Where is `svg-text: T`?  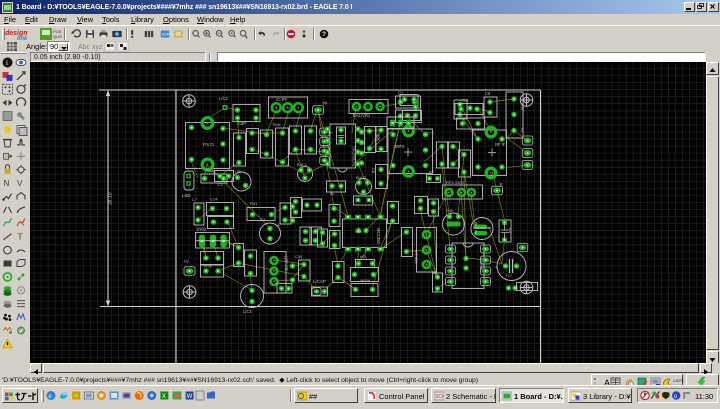 svg-text: T is located at coordinates (20, 237).